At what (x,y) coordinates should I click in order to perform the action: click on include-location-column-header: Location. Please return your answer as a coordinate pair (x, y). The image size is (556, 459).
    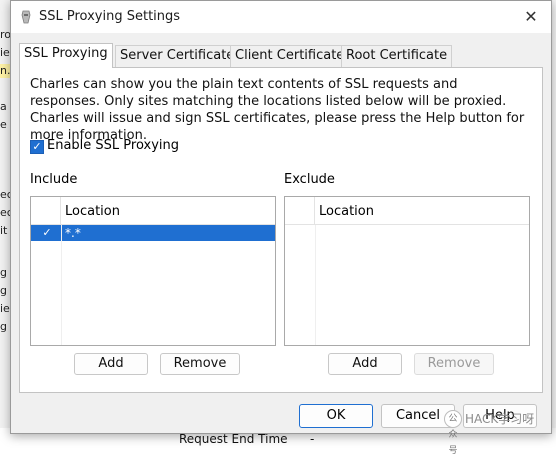
    Looking at the image, I should click on (92, 211).